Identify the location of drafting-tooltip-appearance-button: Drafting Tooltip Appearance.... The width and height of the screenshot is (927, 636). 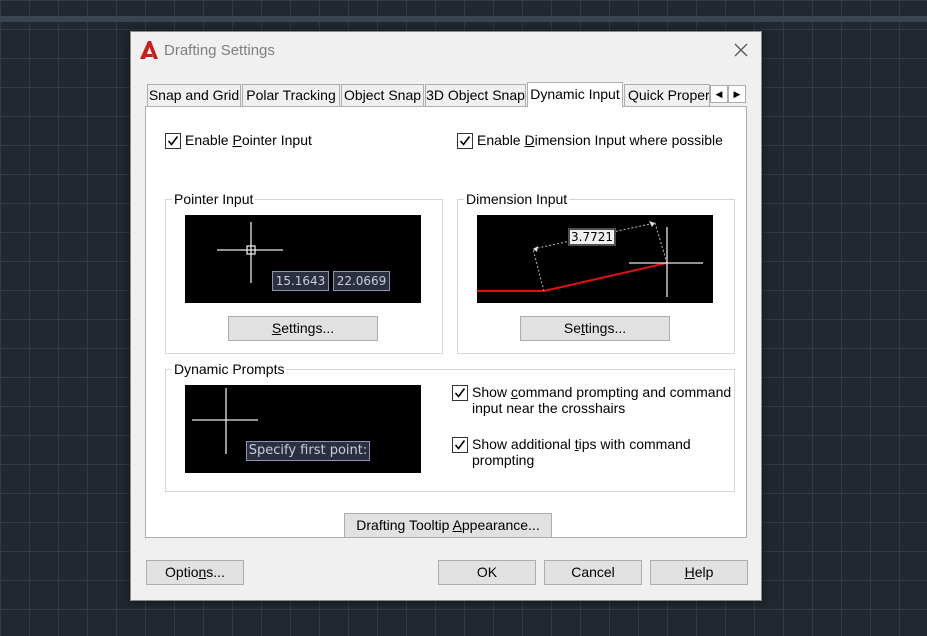
(448, 525).